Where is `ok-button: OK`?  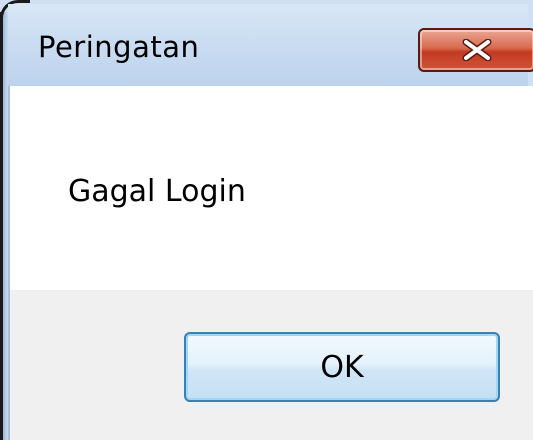 ok-button: OK is located at coordinates (342, 367).